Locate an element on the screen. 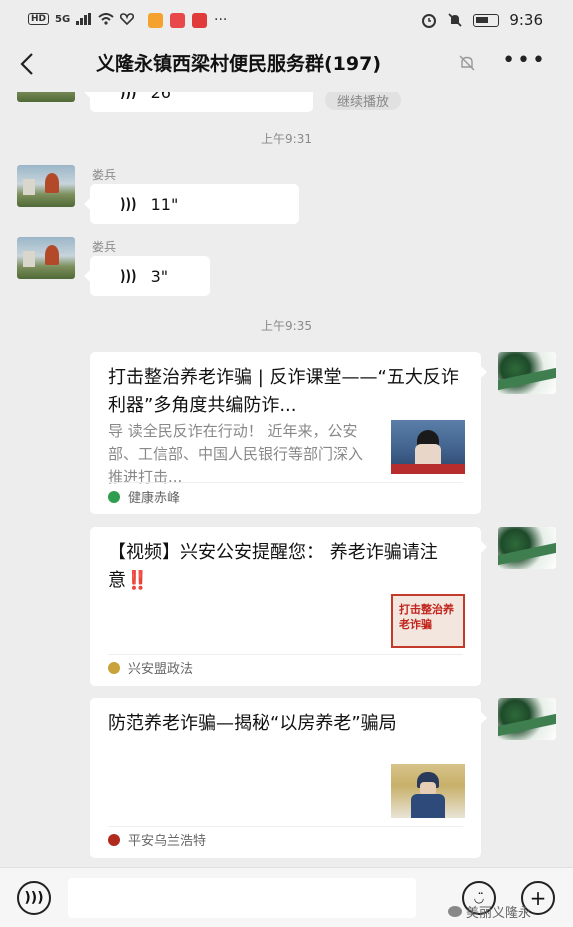  timestamp: 上午9:31 is located at coordinates (286, 139).